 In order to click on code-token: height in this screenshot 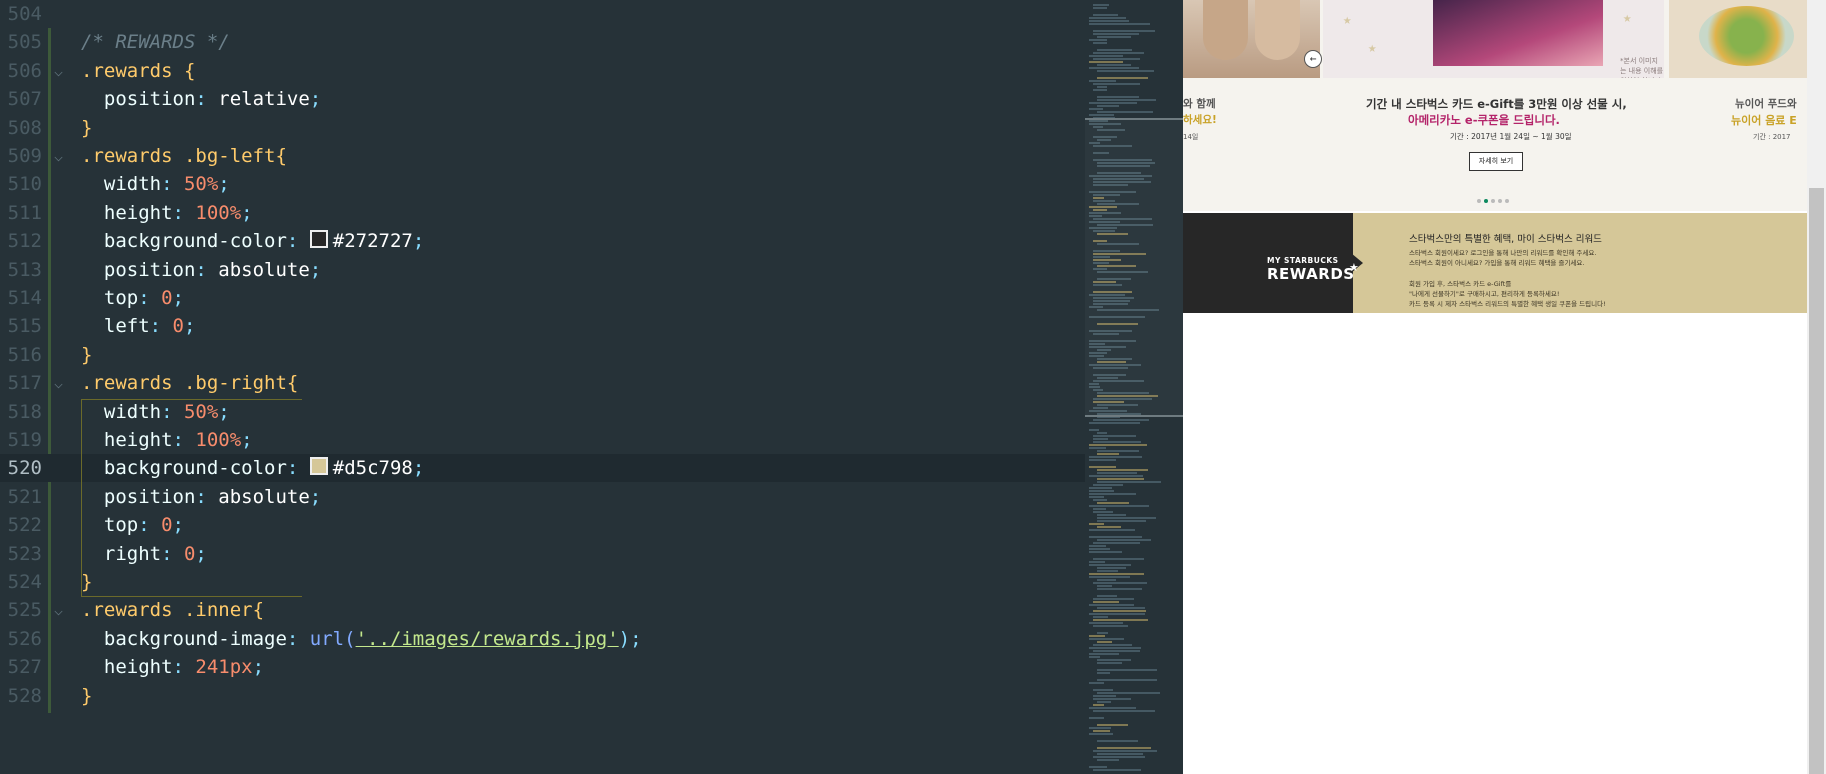, I will do `click(127, 667)`.